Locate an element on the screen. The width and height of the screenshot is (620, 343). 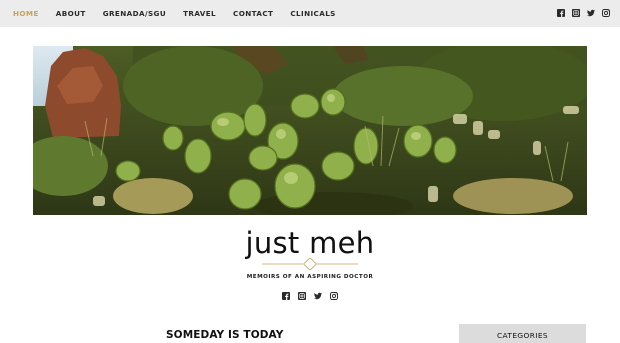
post-title: SOMEDAY IS TODAY is located at coordinates (224, 335).